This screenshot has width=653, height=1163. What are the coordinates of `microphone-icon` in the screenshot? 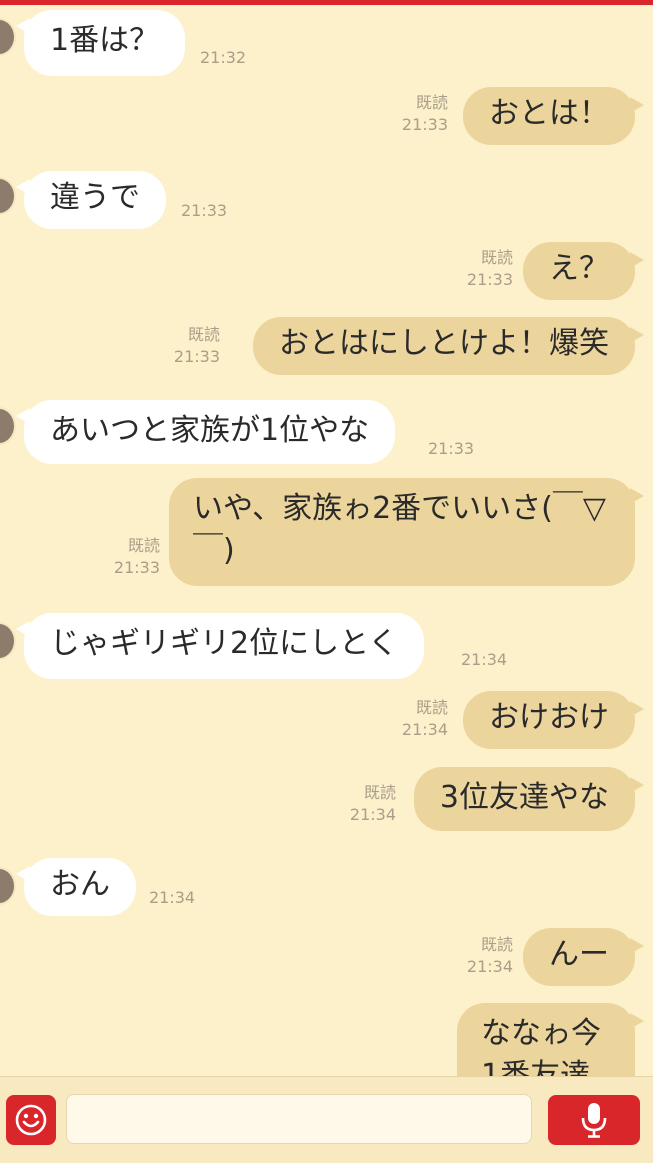 It's located at (594, 1120).